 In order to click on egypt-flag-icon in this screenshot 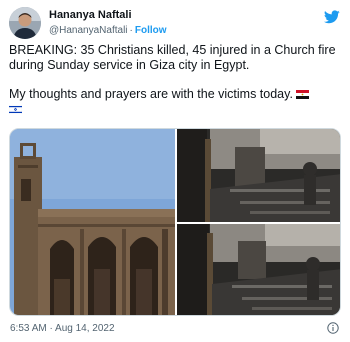, I will do `click(302, 94)`.